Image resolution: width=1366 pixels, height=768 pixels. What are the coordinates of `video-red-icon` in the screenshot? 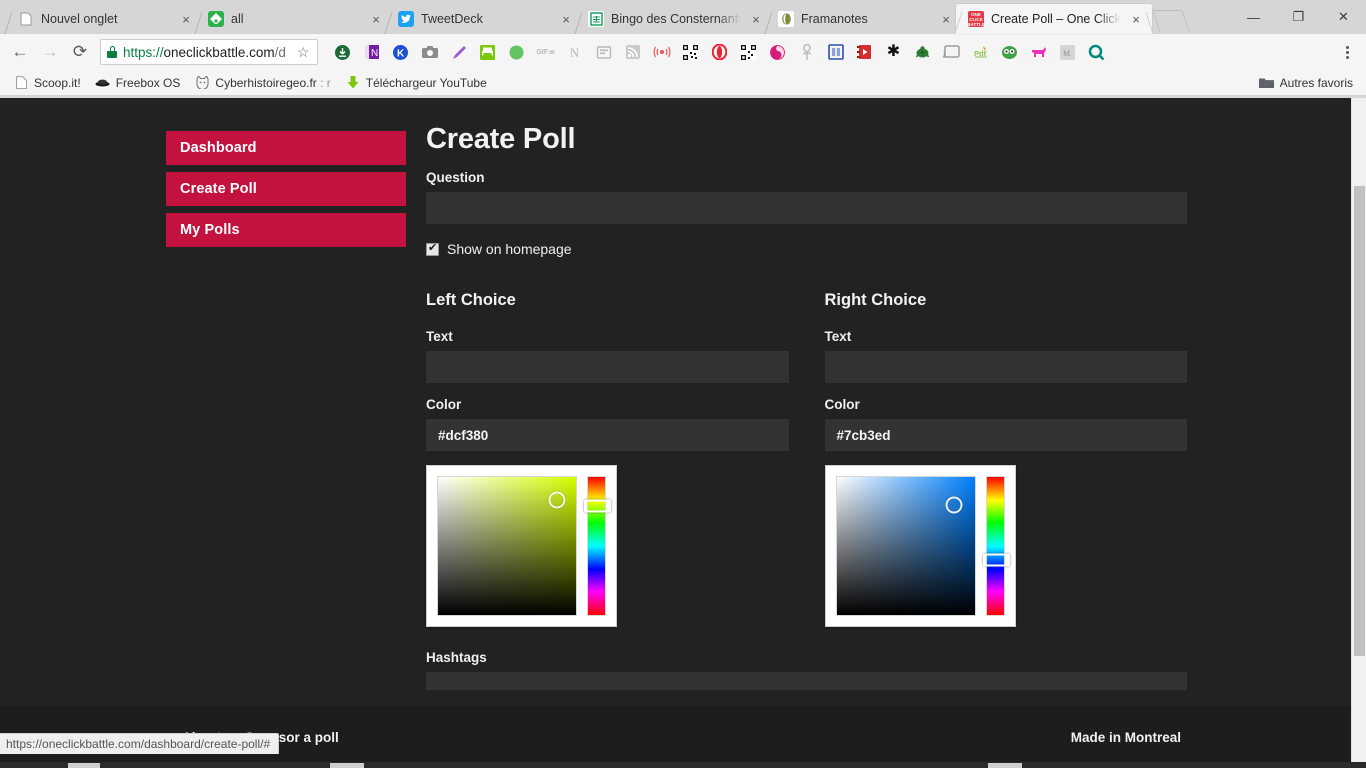 It's located at (864, 52).